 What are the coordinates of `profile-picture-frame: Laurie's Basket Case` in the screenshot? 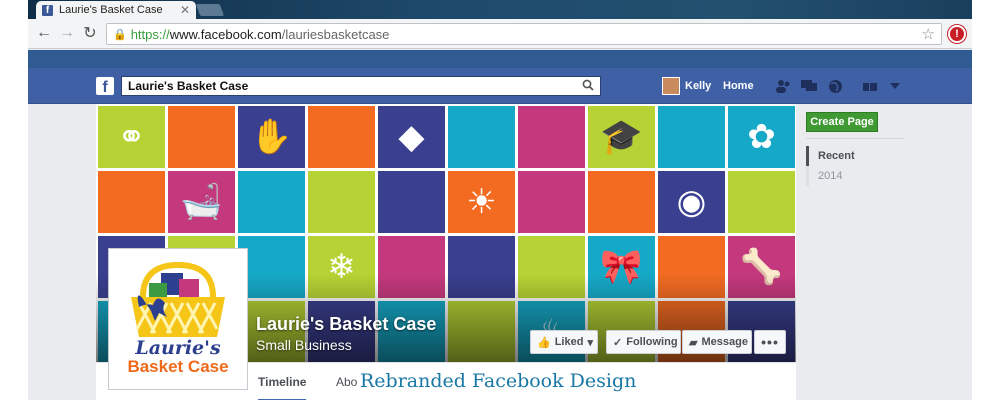 It's located at (178, 319).